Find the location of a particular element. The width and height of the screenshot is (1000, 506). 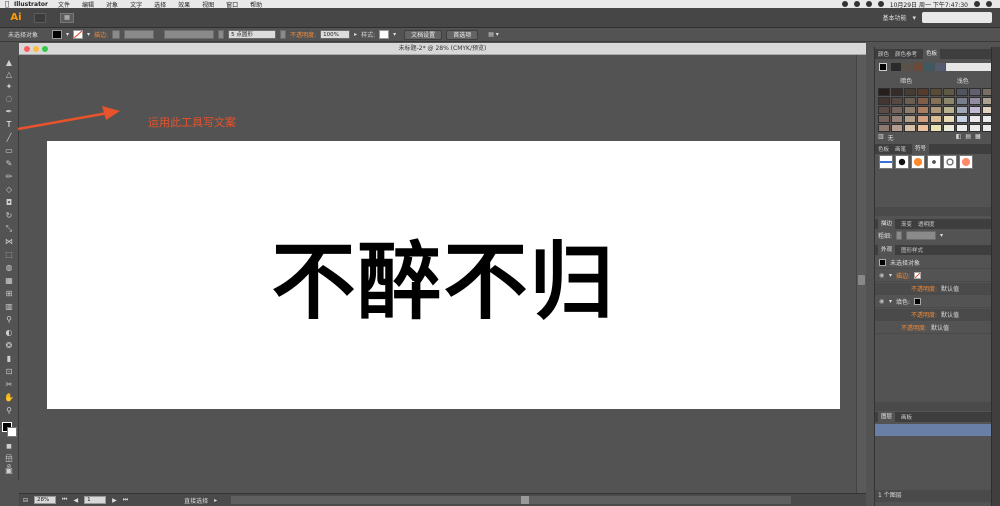

appearance-fill-swatch is located at coordinates (918, 301).